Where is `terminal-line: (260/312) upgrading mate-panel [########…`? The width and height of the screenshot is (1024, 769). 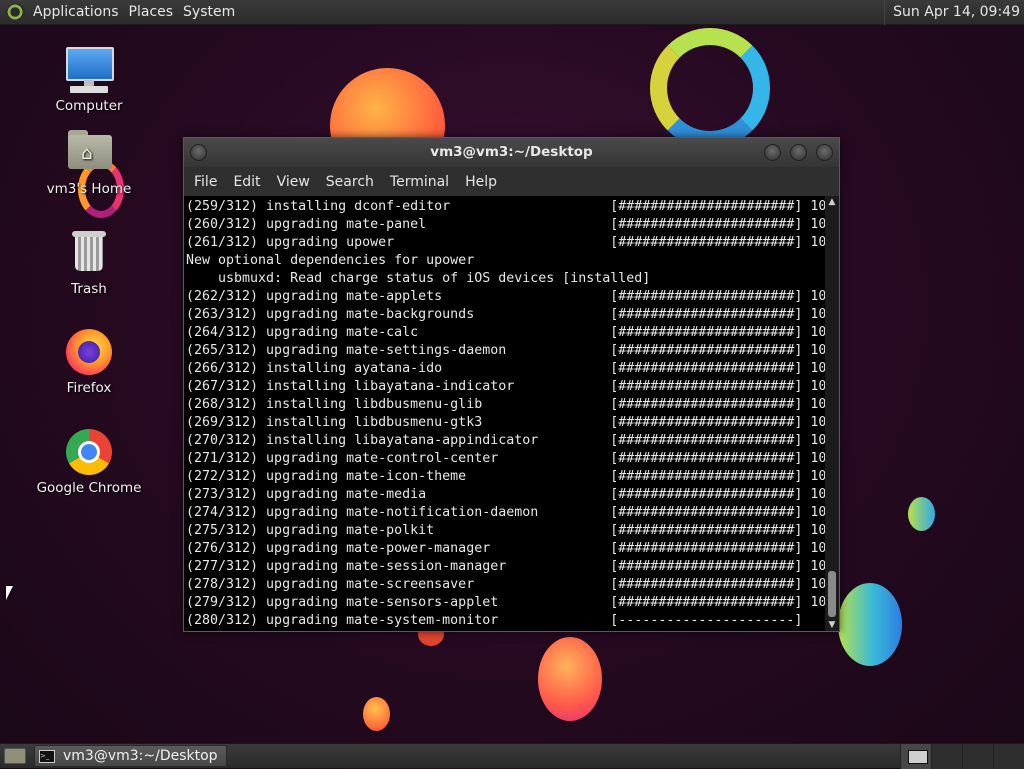 terminal-line: (260/312) upgrading mate-panel [########… is located at coordinates (505, 224).